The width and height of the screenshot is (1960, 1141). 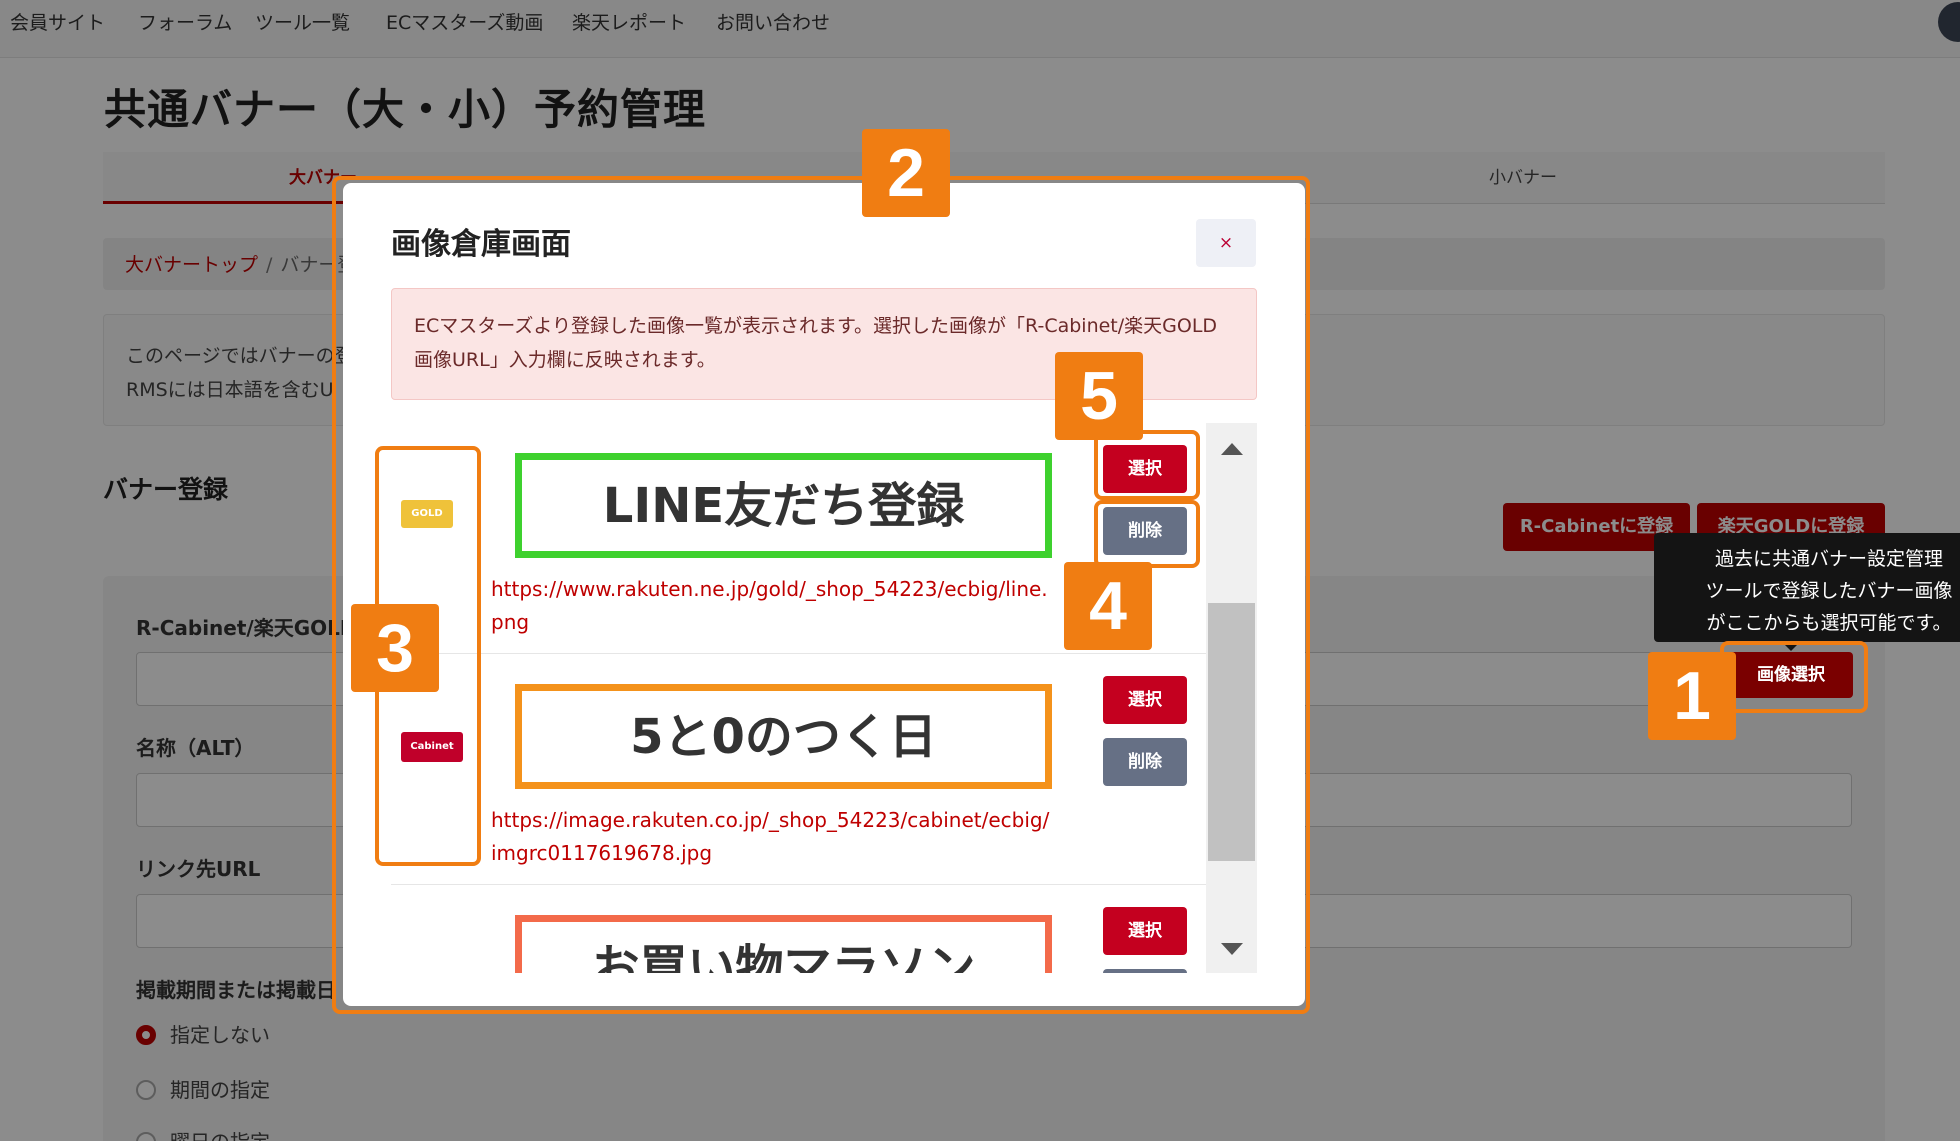 I want to click on image-select-tooltip: 過去に共通バナー設定管理 ツールで登録したバナー画像 がここからも選択可能です。, so click(x=1807, y=592).